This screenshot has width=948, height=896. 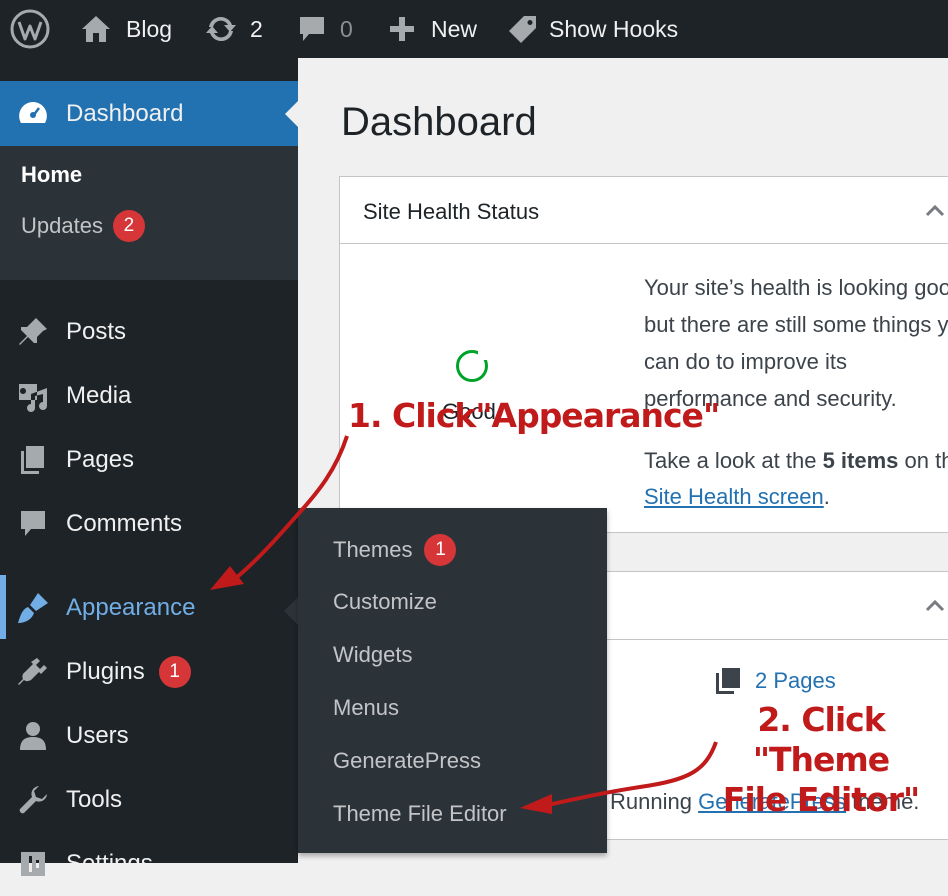 I want to click on menu-item-settings: Settings, so click(x=149, y=864).